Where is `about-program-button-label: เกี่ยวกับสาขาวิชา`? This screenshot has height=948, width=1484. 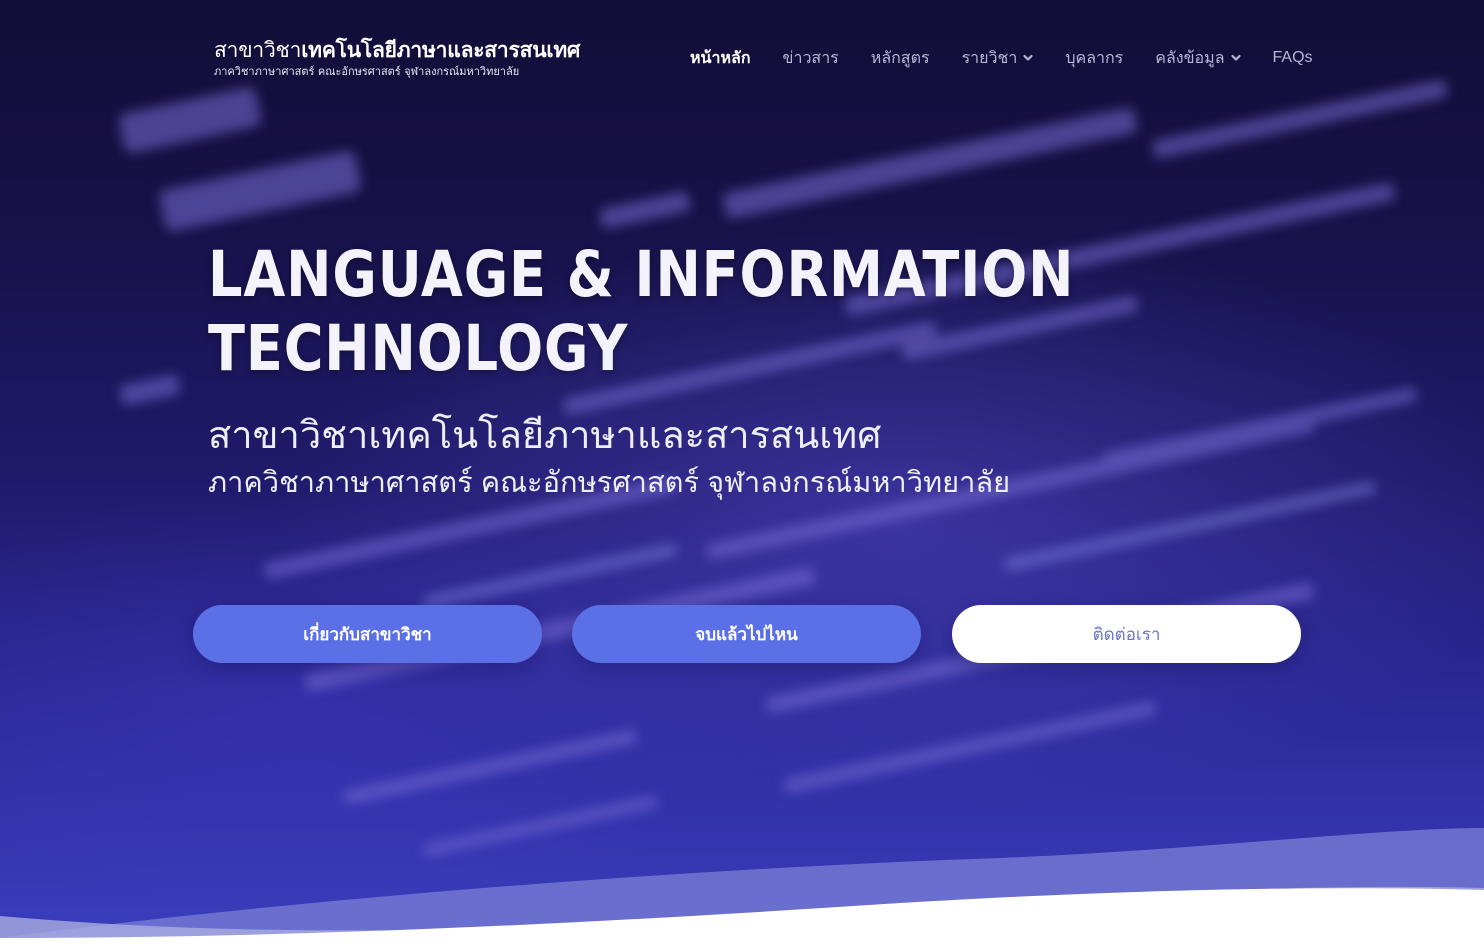 about-program-button-label: เกี่ยวกับสาขาวิชา is located at coordinates (367, 634).